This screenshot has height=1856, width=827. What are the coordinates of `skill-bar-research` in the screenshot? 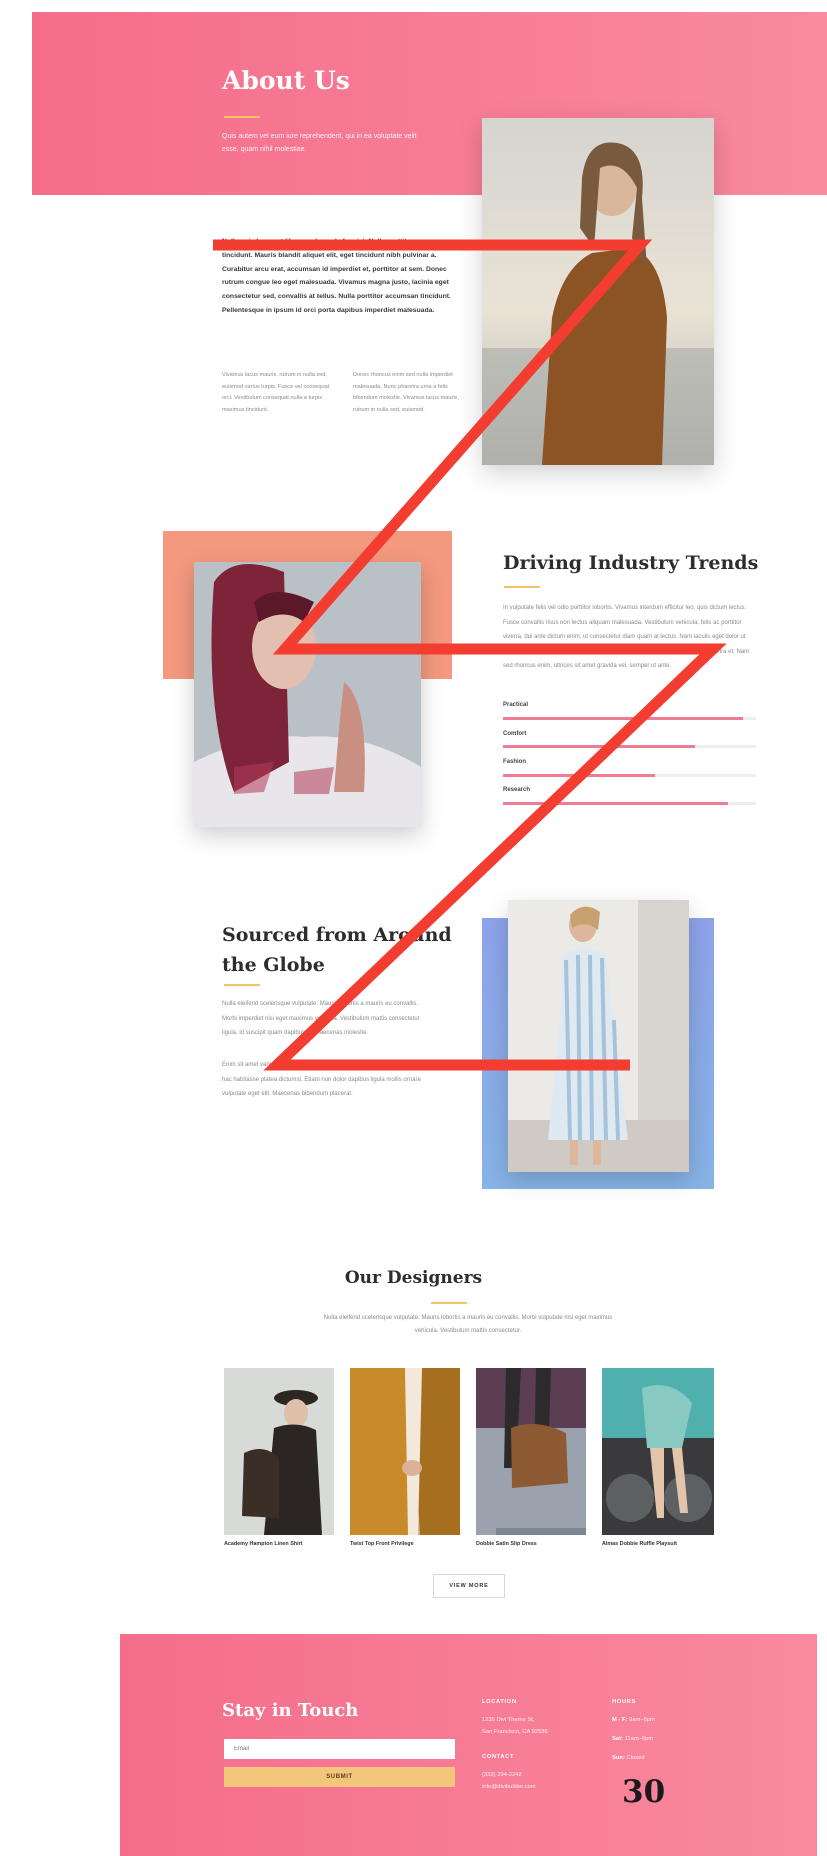 It's located at (629, 803).